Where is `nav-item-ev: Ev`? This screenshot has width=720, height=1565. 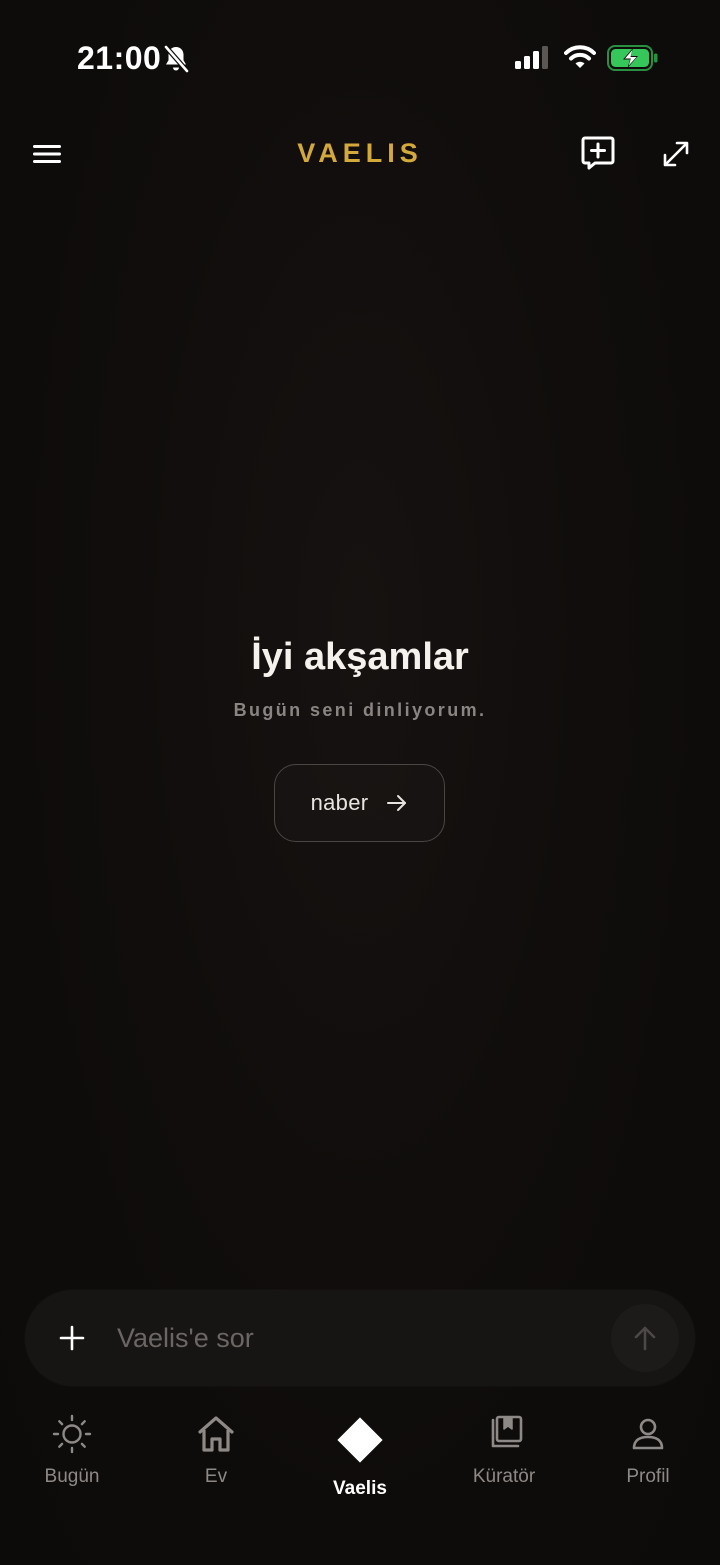
nav-item-ev: Ev is located at coordinates (216, 1467).